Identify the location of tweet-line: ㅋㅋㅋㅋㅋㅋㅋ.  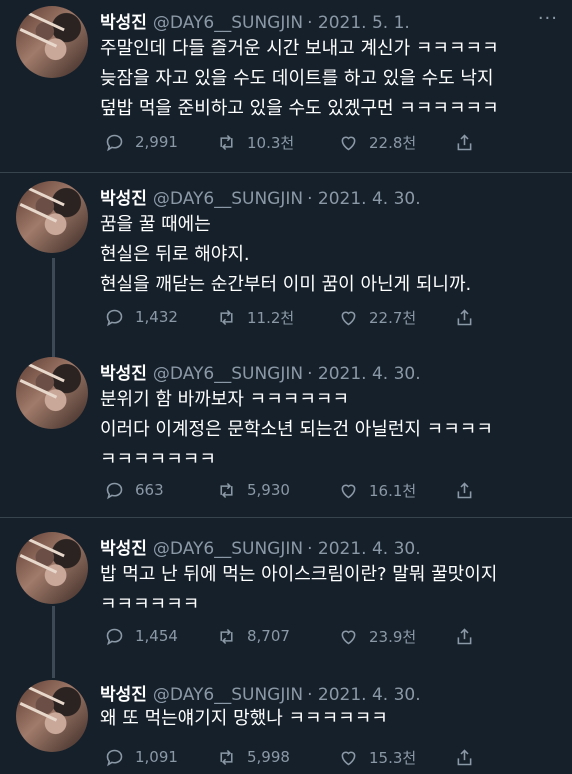
(158, 459).